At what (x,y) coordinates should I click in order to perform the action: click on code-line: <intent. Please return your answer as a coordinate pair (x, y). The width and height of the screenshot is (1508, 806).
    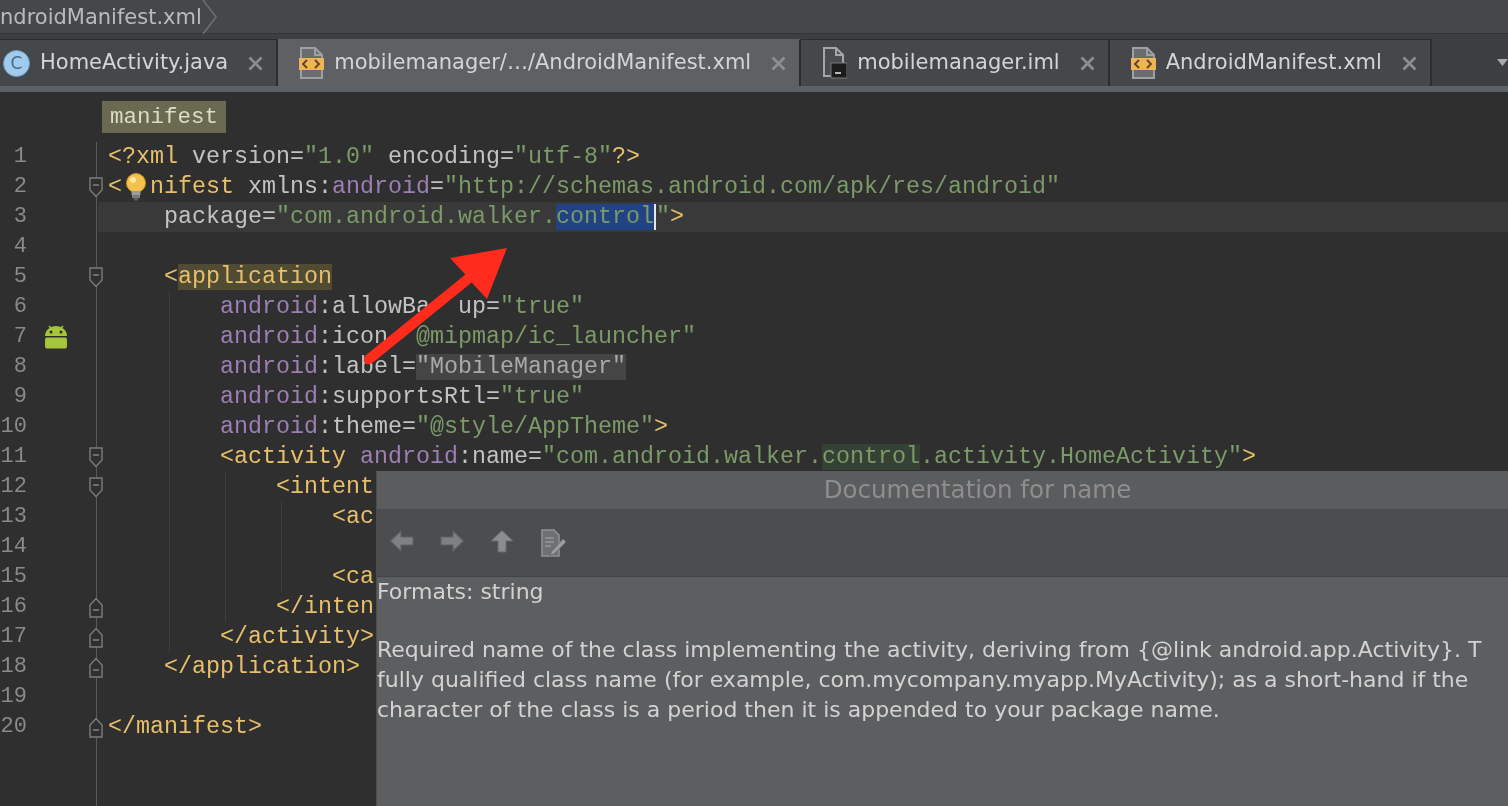
    Looking at the image, I should click on (325, 487).